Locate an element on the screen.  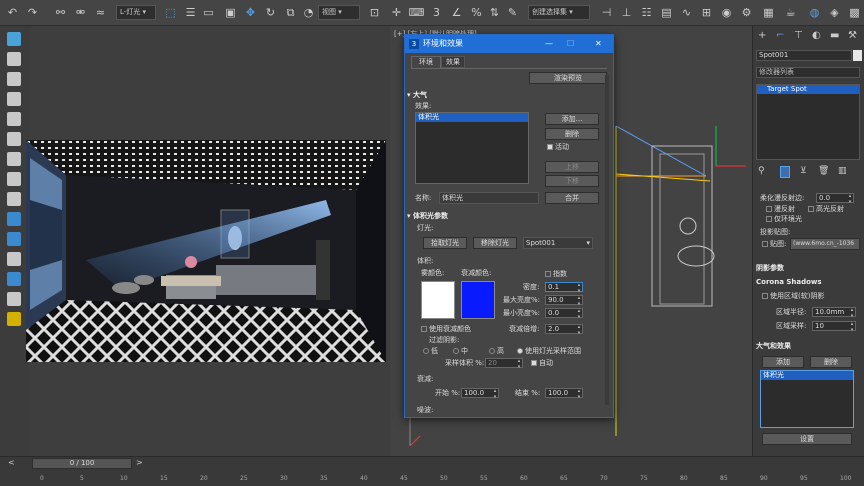
corona-shadows-header: Corona Shadows is located at coordinates (809, 282).